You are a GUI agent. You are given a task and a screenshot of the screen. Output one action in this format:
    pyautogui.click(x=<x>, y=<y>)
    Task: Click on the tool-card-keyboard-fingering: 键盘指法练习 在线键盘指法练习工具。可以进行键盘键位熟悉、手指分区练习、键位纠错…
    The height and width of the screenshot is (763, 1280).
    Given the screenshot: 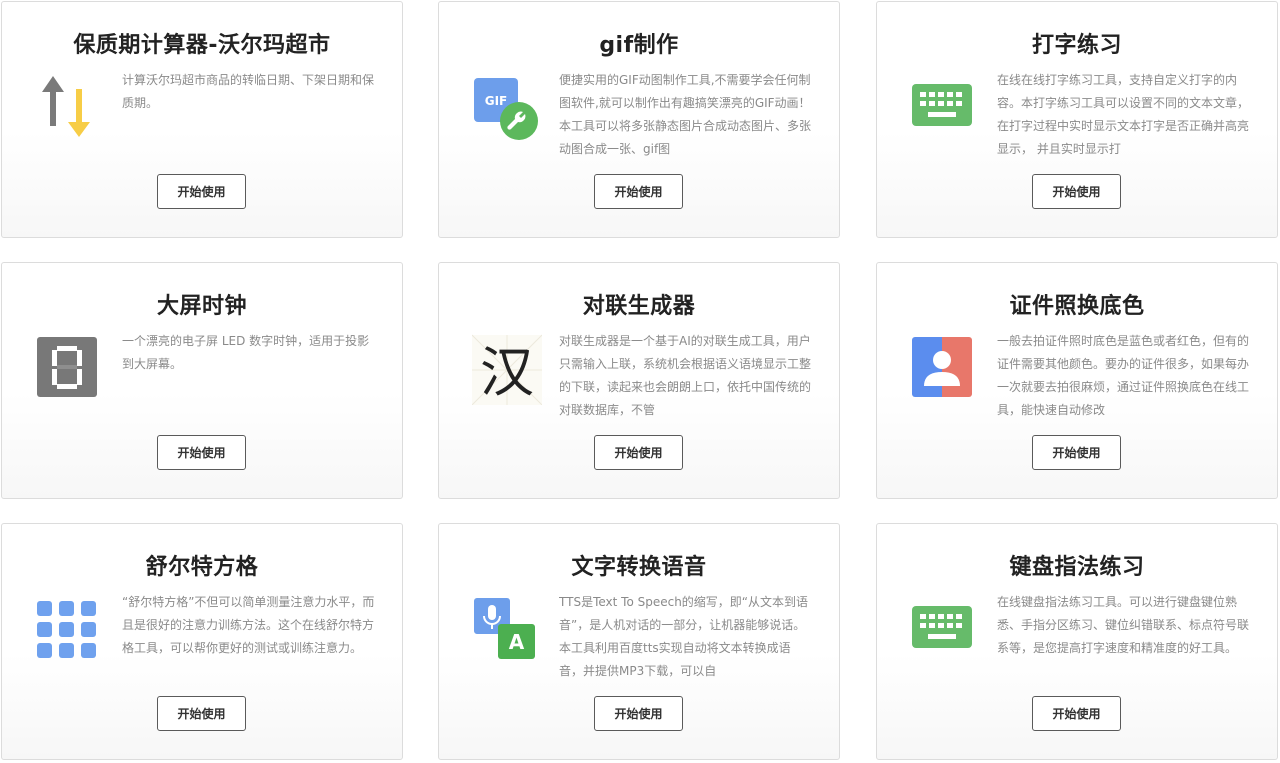 What is the action you would take?
    pyautogui.click(x=1077, y=641)
    